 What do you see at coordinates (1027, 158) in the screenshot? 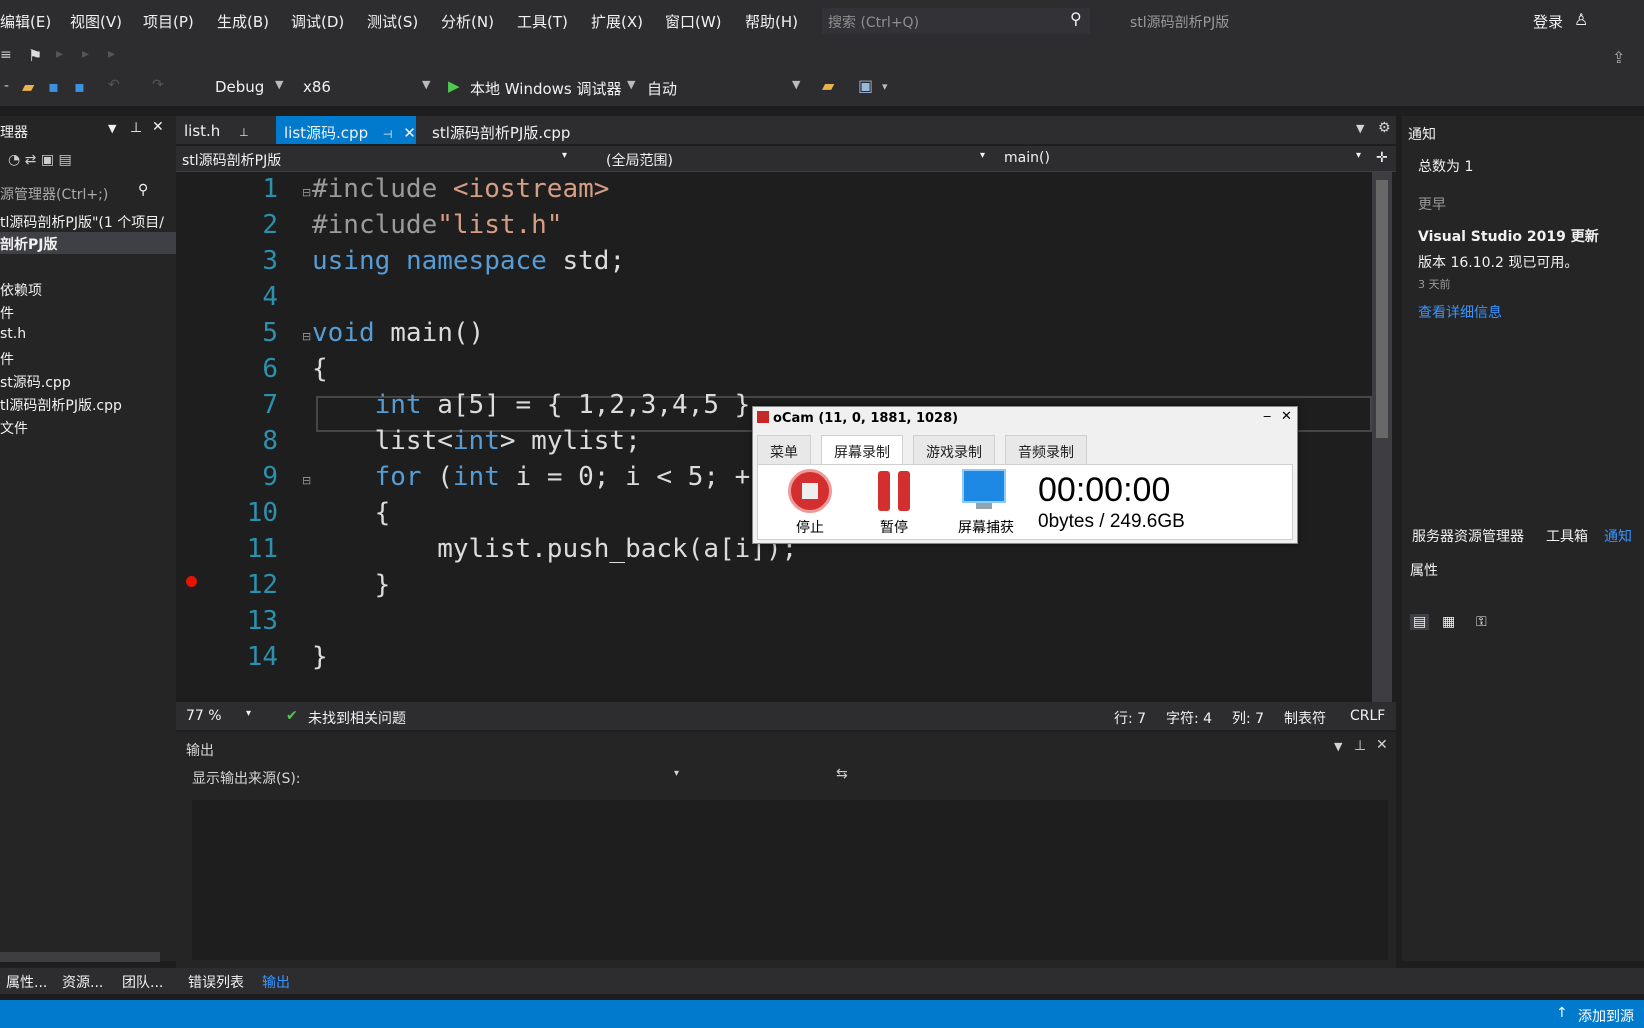
I see `nav-member-select: main()` at bounding box center [1027, 158].